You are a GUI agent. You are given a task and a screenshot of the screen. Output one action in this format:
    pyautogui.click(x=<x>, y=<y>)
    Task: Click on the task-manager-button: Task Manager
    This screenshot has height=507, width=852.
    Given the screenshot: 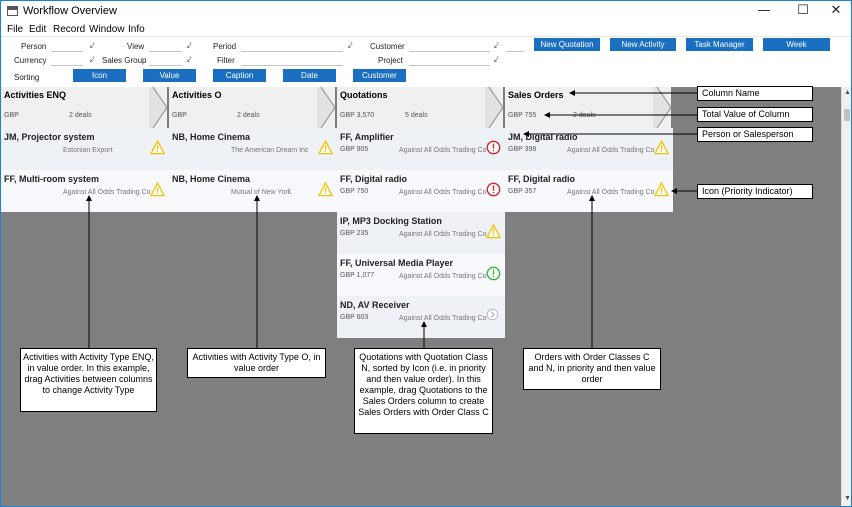 What is the action you would take?
    pyautogui.click(x=719, y=44)
    